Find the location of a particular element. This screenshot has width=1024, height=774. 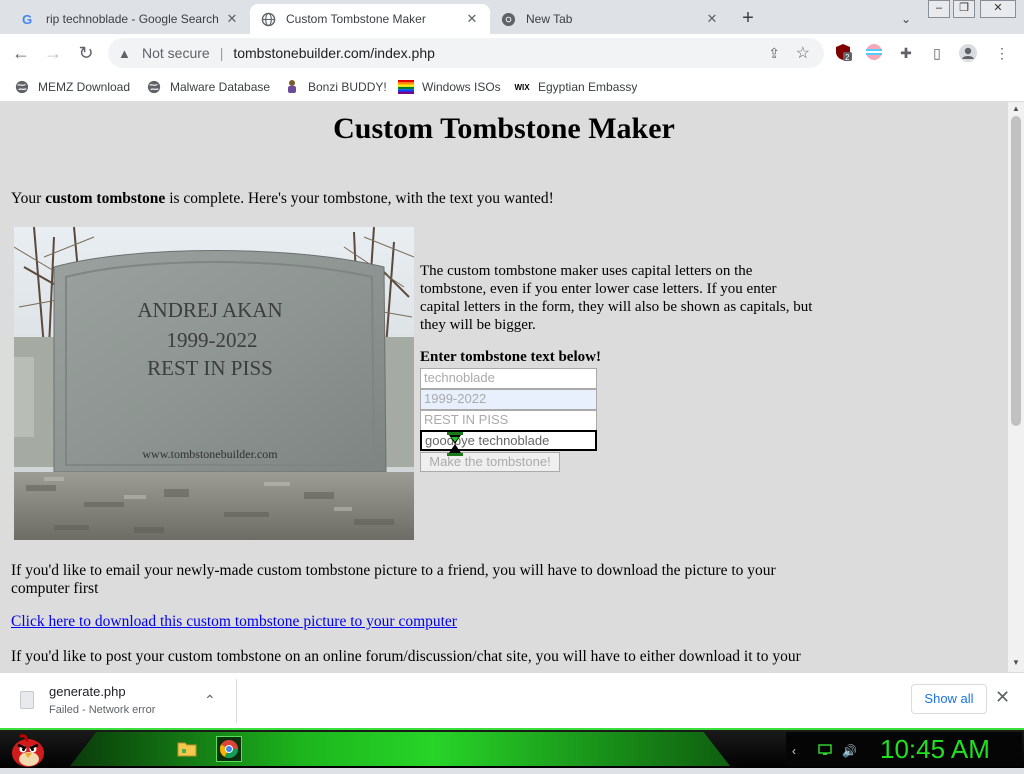

tray-chevron-icon: ‹ is located at coordinates (794, 751).